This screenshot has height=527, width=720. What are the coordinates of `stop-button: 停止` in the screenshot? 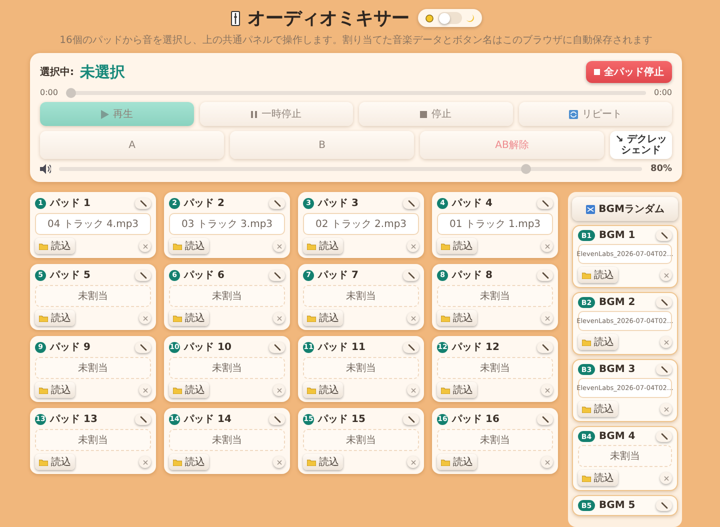 It's located at (435, 114).